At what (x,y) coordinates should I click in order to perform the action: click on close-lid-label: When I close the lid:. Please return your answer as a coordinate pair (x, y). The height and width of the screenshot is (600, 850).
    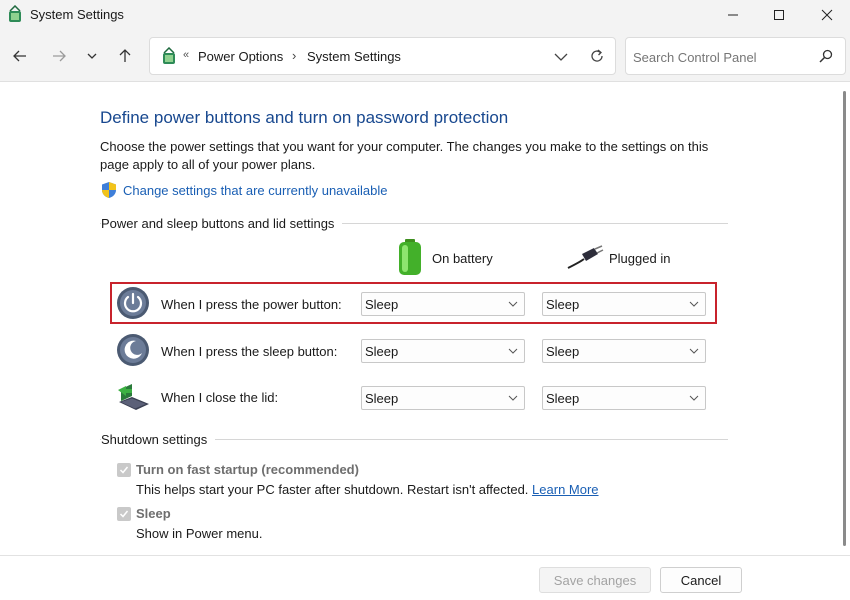
    Looking at the image, I should click on (220, 397).